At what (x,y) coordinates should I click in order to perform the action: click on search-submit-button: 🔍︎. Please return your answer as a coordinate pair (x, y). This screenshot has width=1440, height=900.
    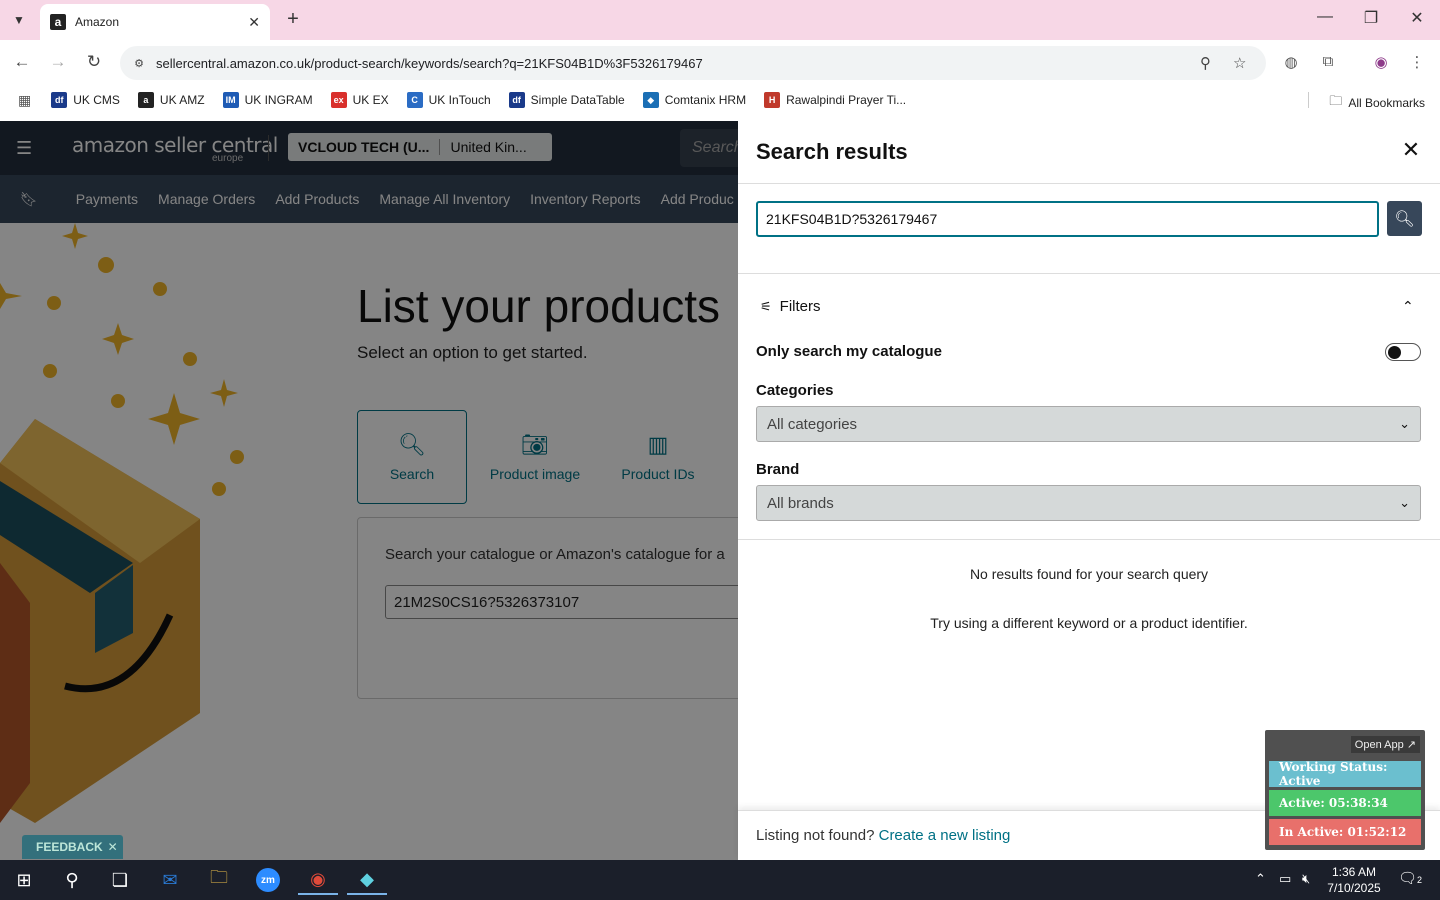
    Looking at the image, I should click on (1404, 218).